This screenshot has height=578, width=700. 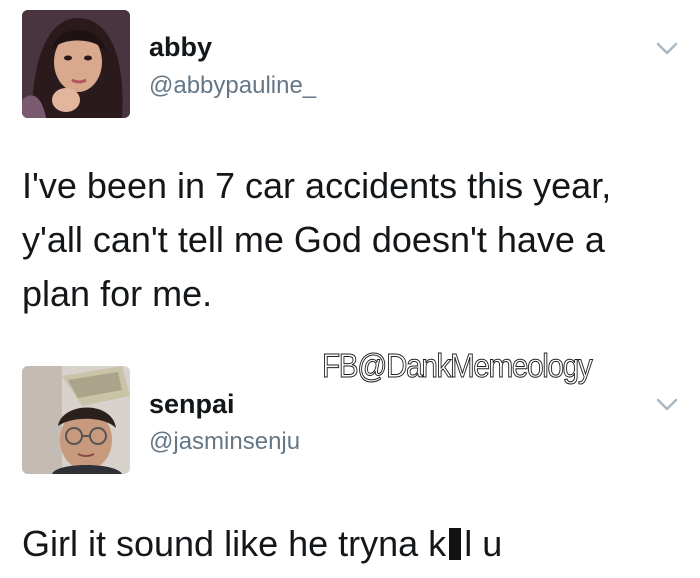 I want to click on avatar-abby, so click(x=76, y=64).